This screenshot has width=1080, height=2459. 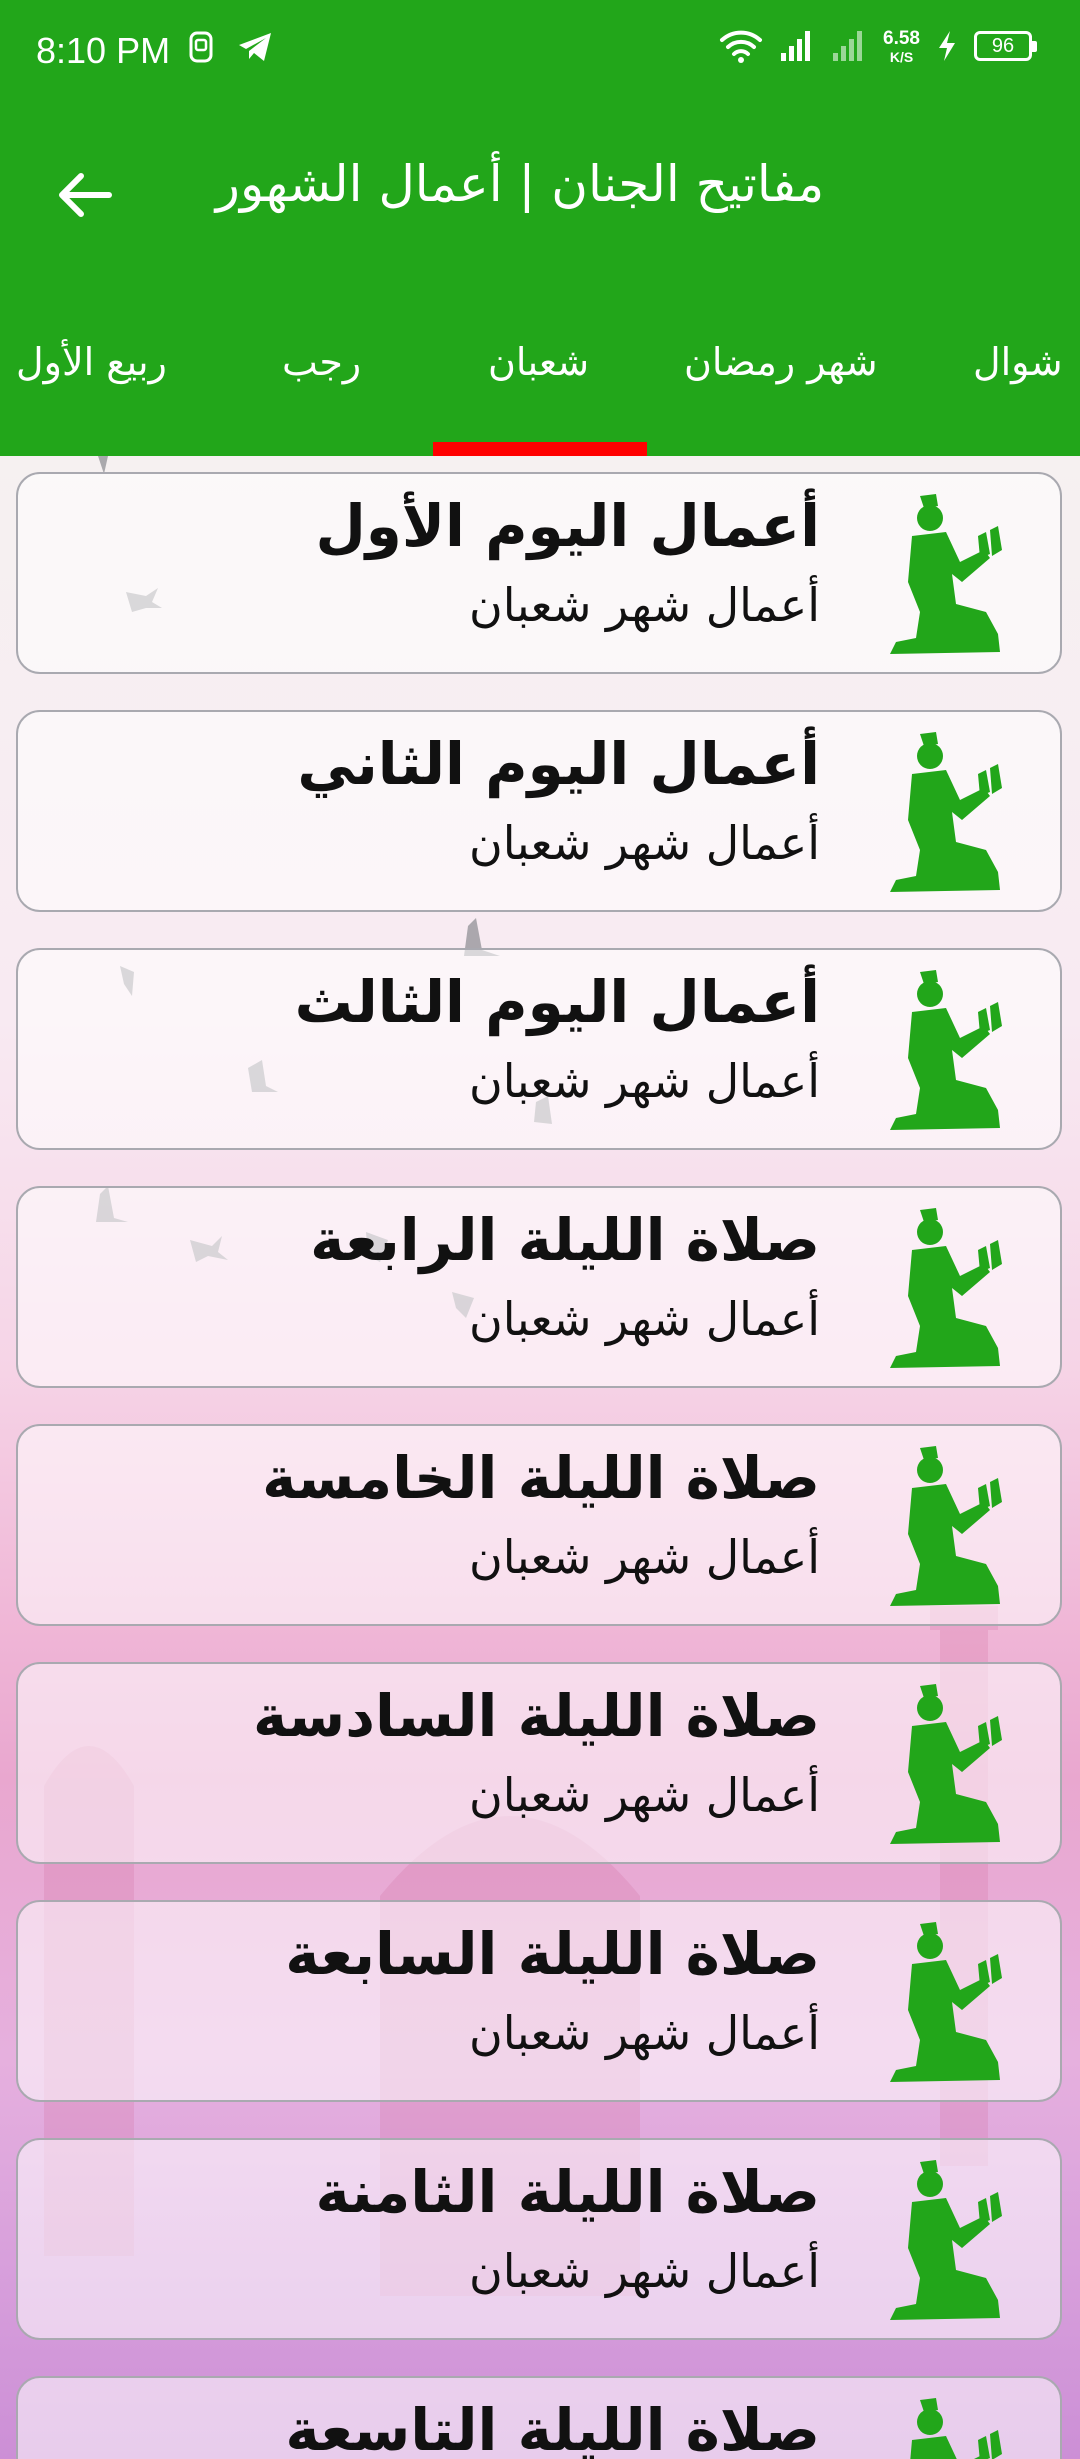 I want to click on charging-icon, so click(x=947, y=46).